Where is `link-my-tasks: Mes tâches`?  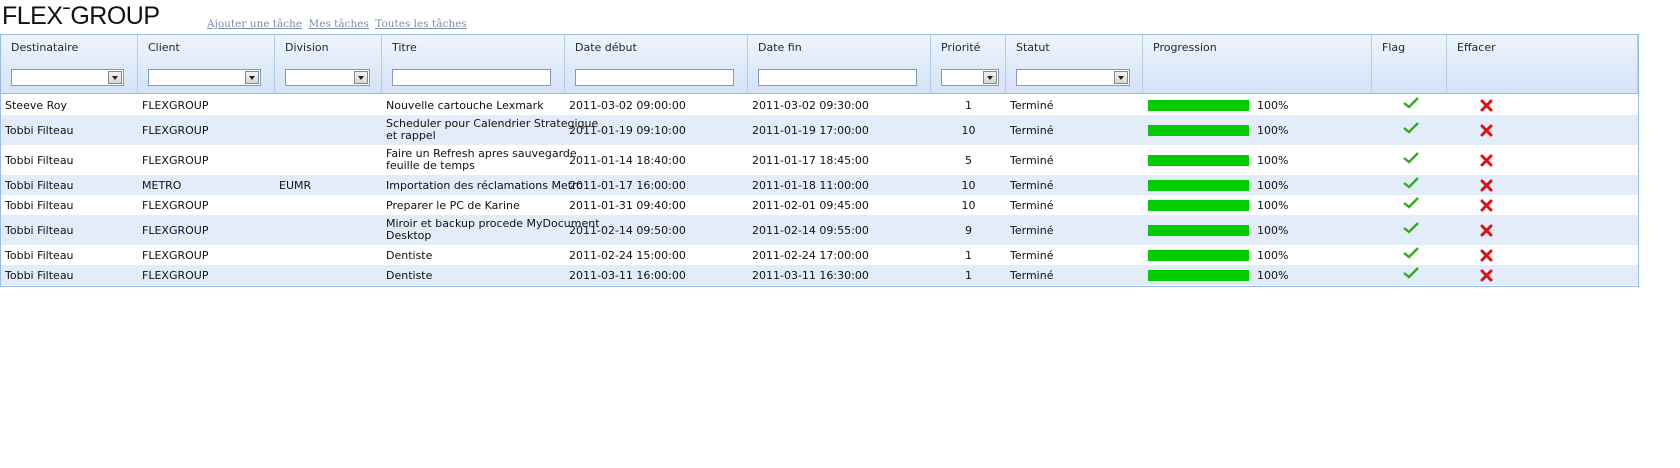 link-my-tasks: Mes tâches is located at coordinates (338, 24).